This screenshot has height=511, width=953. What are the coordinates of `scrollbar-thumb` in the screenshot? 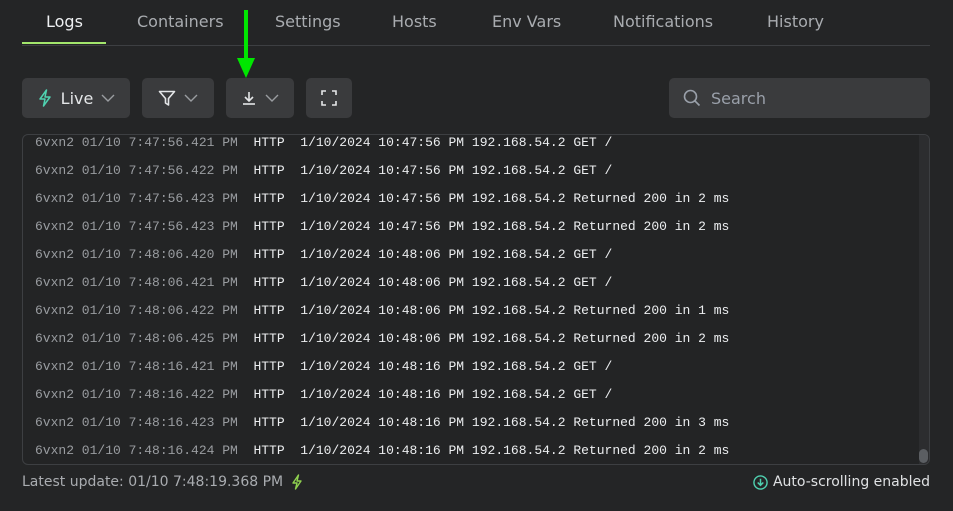 It's located at (923, 456).